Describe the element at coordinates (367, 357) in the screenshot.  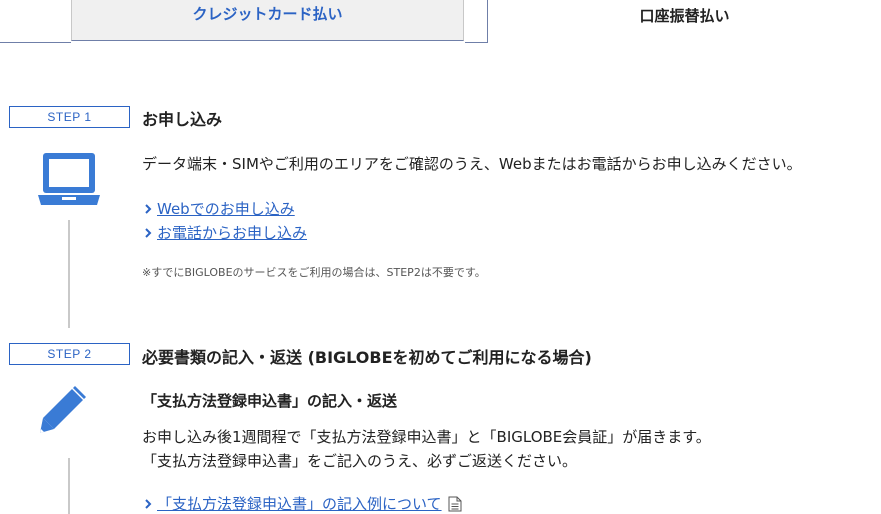
I see `step2-title: 必要書類の記入・返送 (BIGLOBEを初めてご利用になる場合)` at that location.